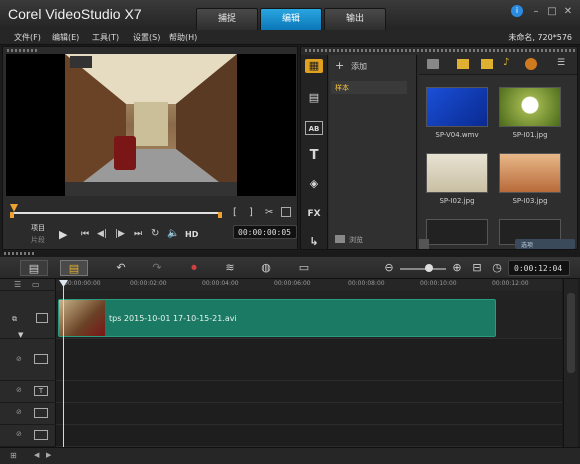 The width and height of the screenshot is (580, 464). Describe the element at coordinates (63, 234) in the screenshot. I see `play-icon: ▶` at that location.